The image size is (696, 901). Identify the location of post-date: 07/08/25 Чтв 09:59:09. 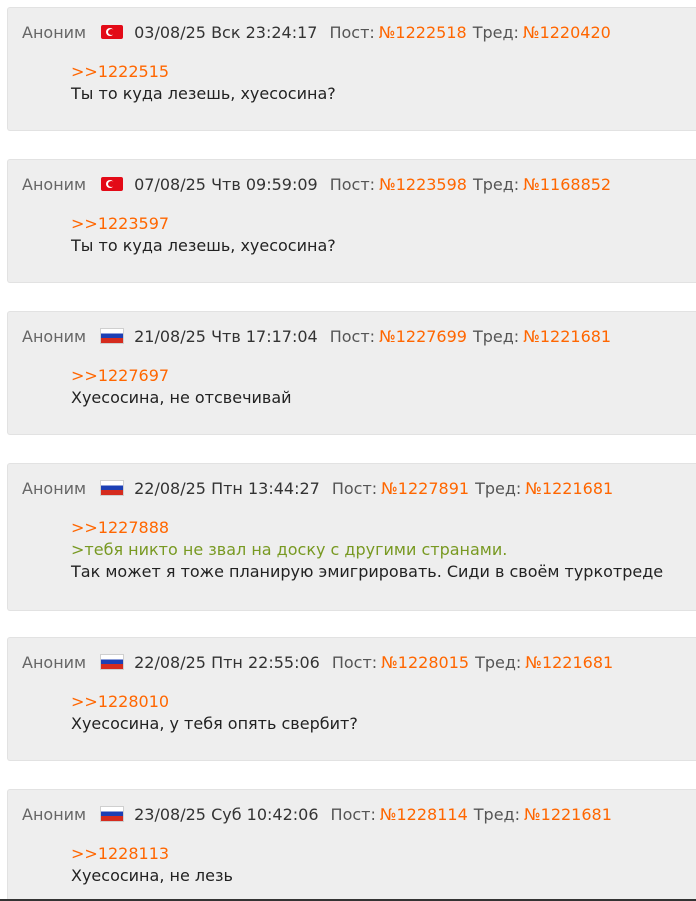
(226, 184).